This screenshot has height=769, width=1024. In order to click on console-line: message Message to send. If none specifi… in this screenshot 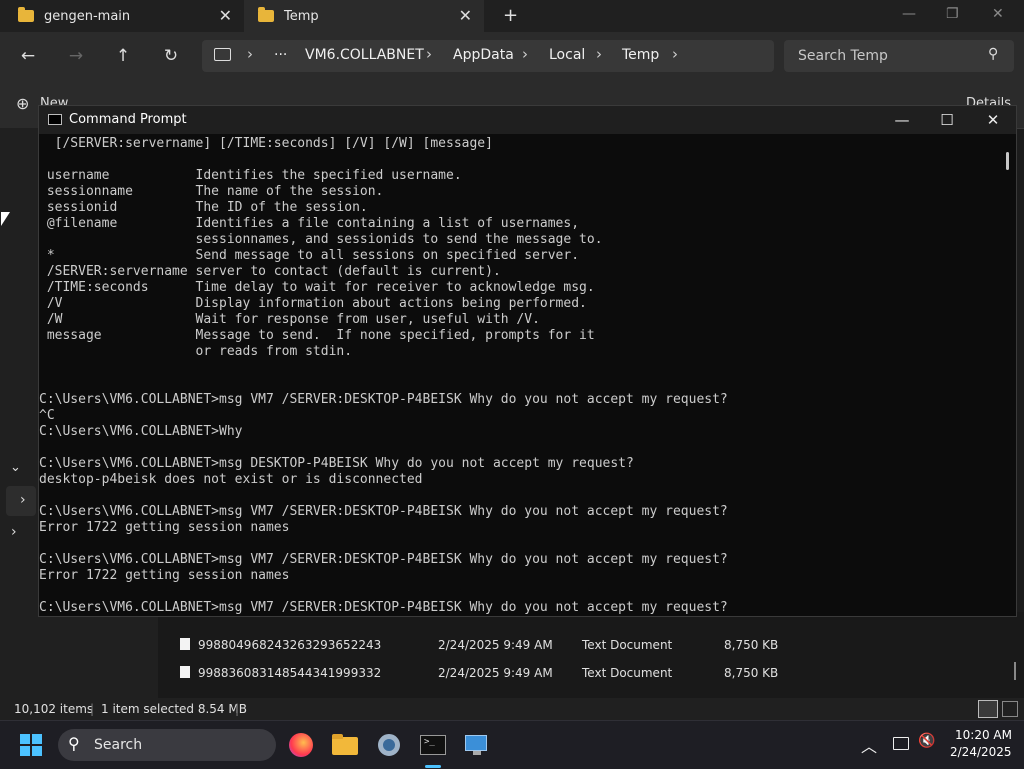, I will do `click(317, 335)`.